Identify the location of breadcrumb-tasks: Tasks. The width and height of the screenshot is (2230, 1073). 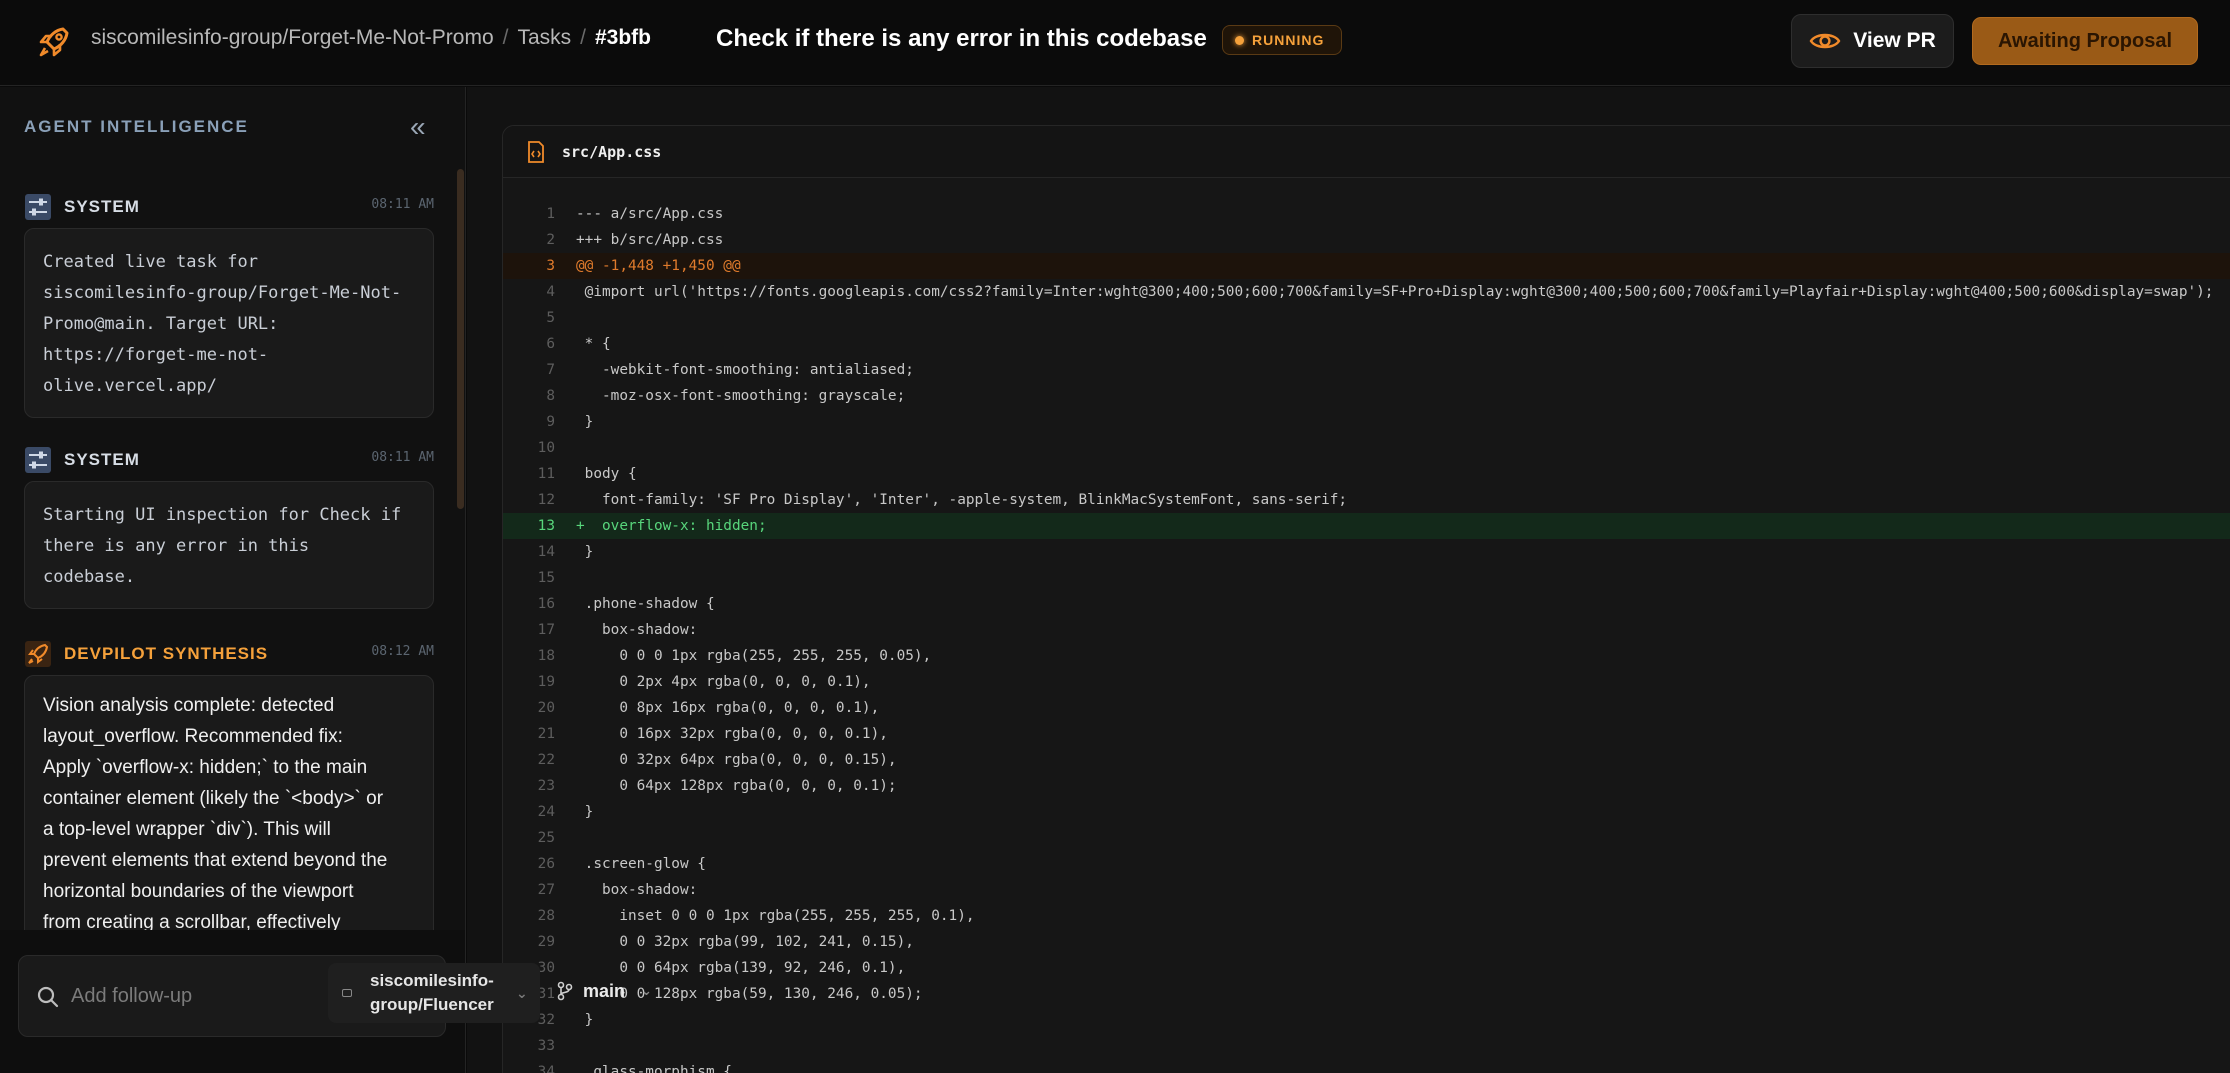
(544, 38).